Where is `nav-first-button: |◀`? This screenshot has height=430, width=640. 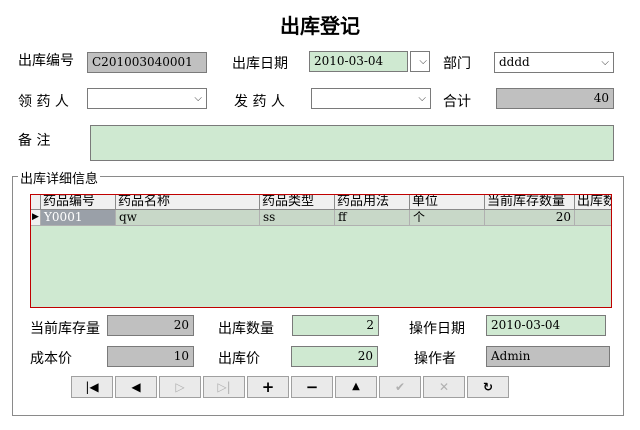
nav-first-button: |◀ is located at coordinates (92, 387).